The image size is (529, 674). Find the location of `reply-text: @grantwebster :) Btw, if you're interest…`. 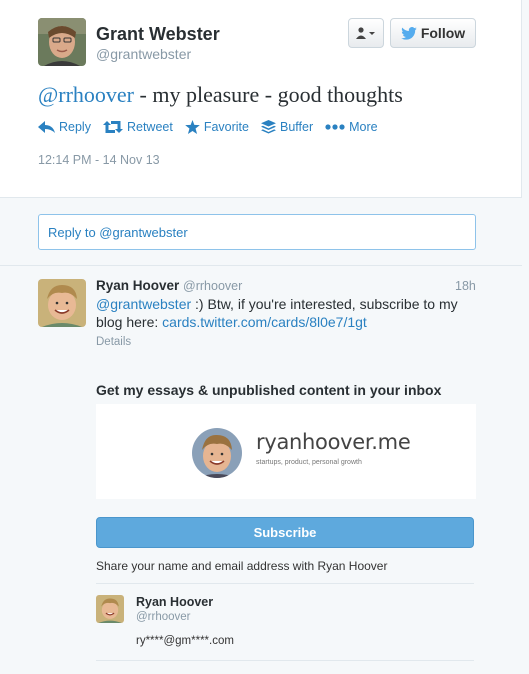

reply-text: @grantwebster :) Btw, if you're interest… is located at coordinates (291, 313).